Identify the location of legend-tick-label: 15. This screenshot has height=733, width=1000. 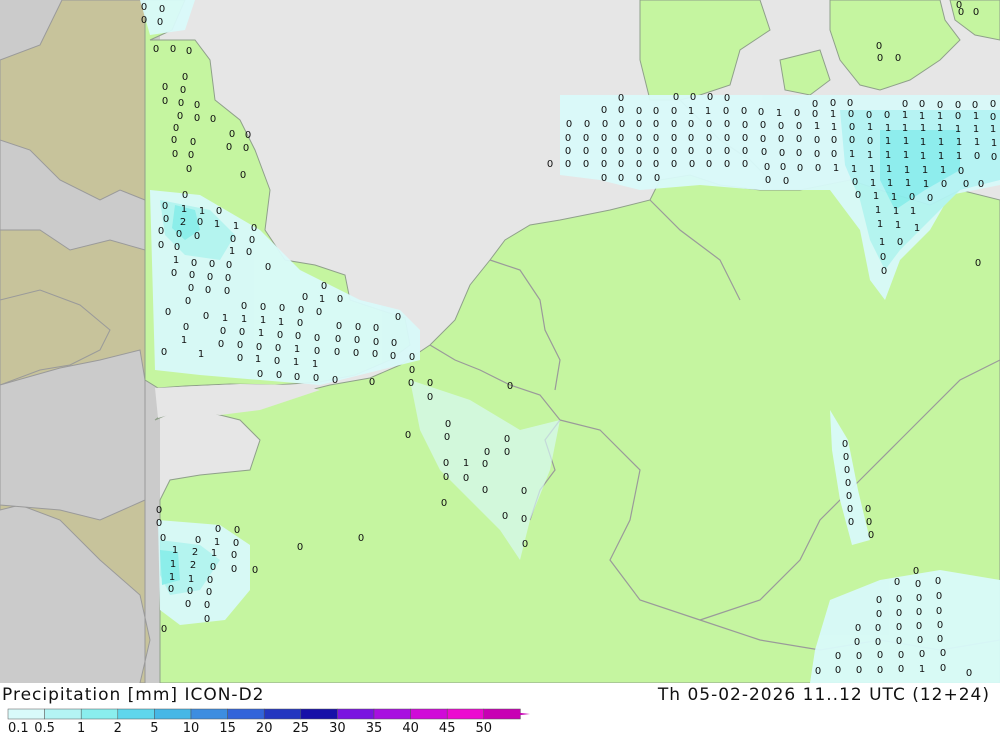
(227, 727).